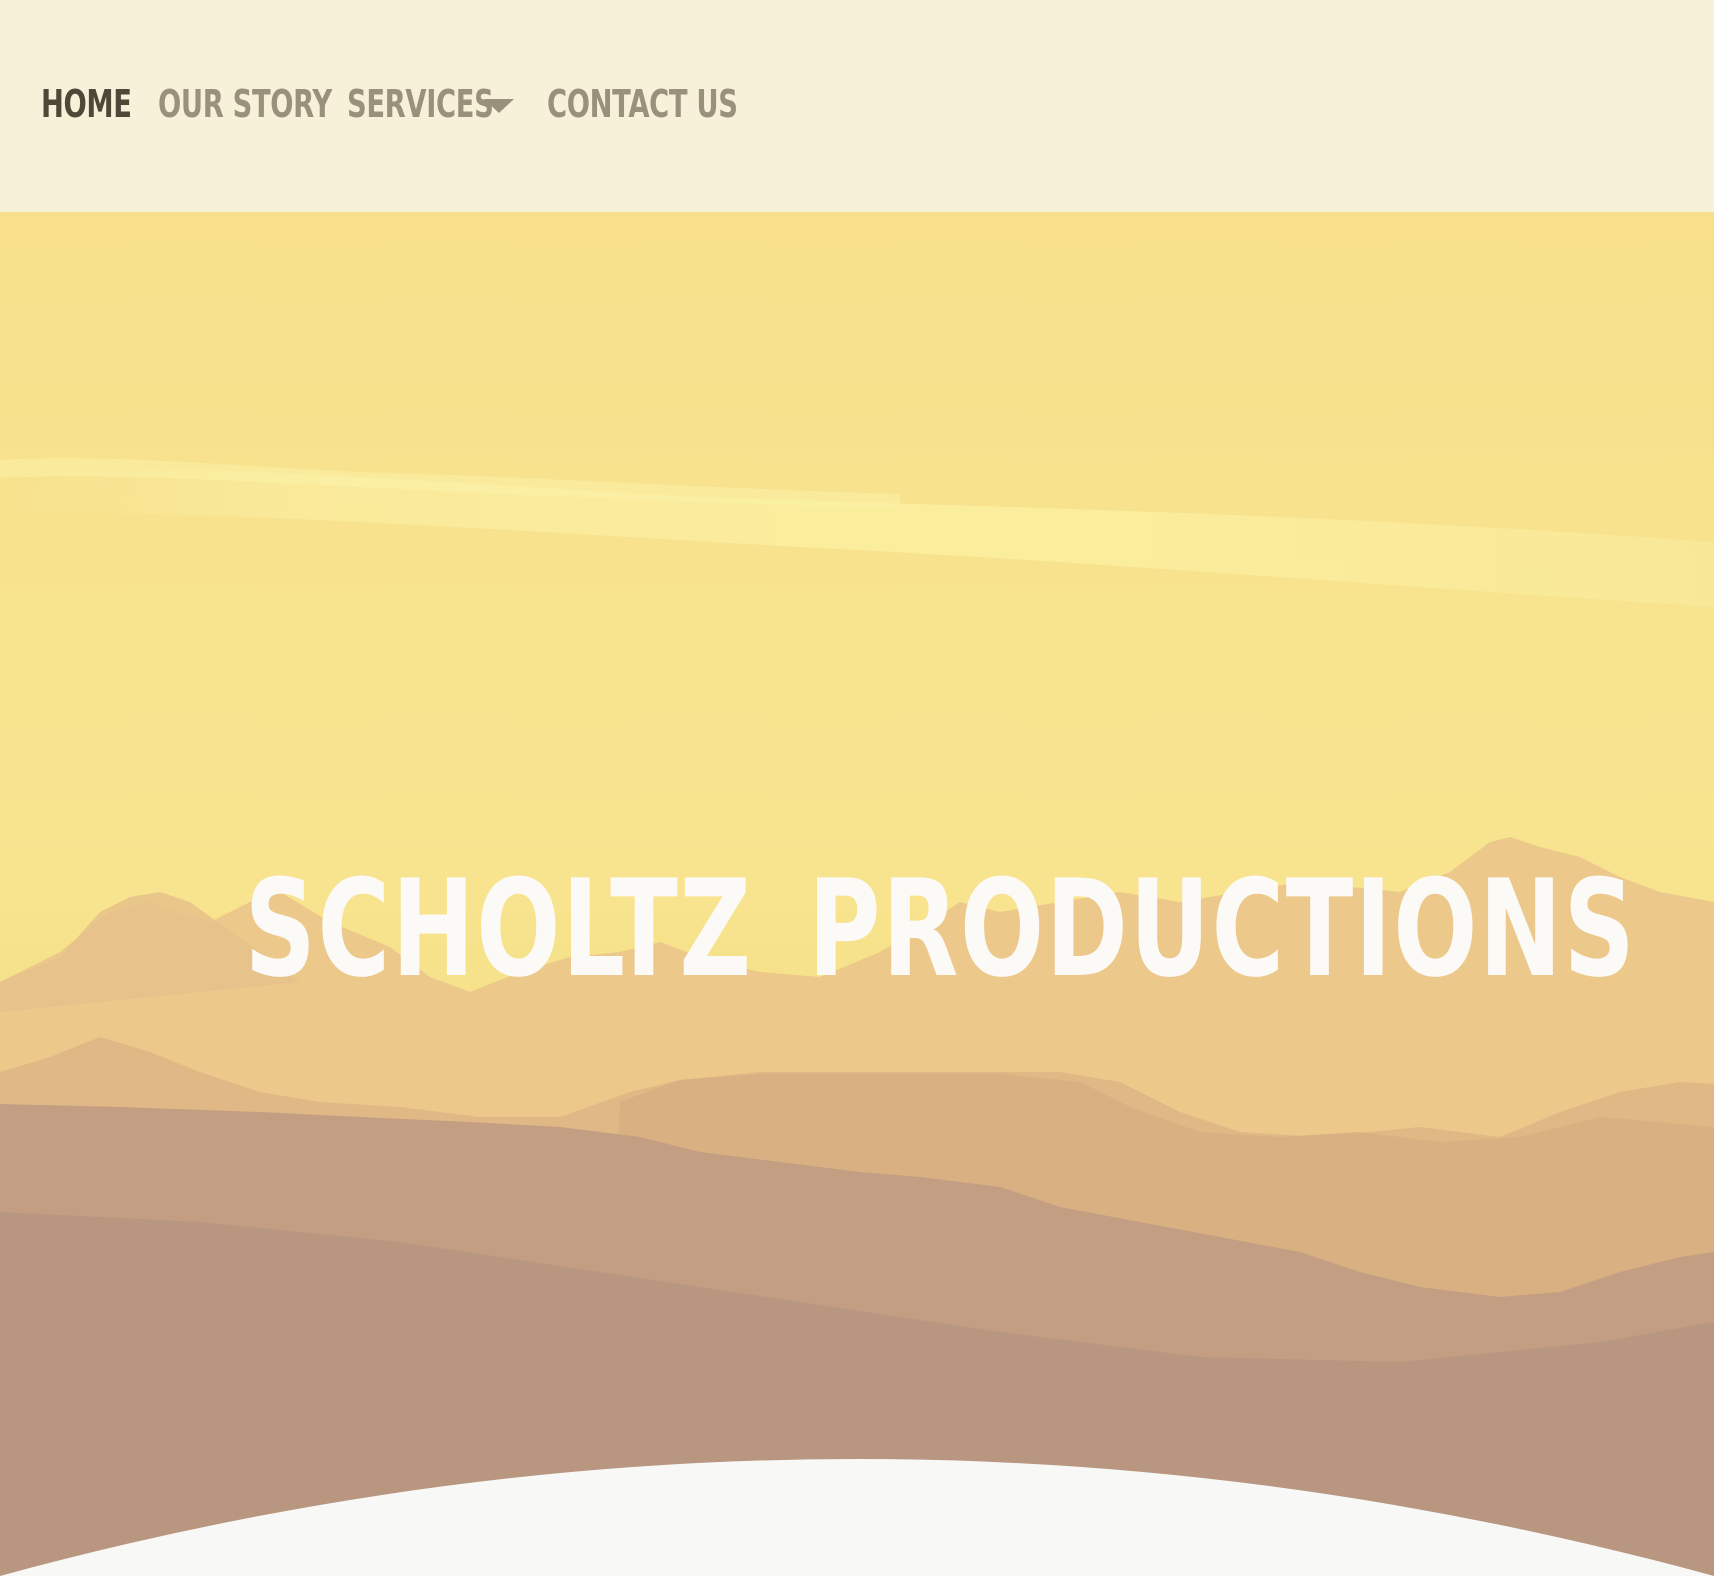  I want to click on nav-item-services: SERVICES, so click(420, 104).